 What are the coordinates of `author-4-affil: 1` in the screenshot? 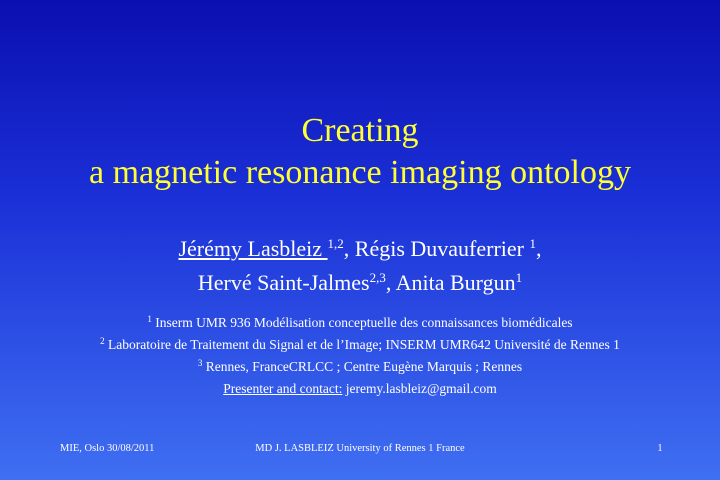 It's located at (519, 277).